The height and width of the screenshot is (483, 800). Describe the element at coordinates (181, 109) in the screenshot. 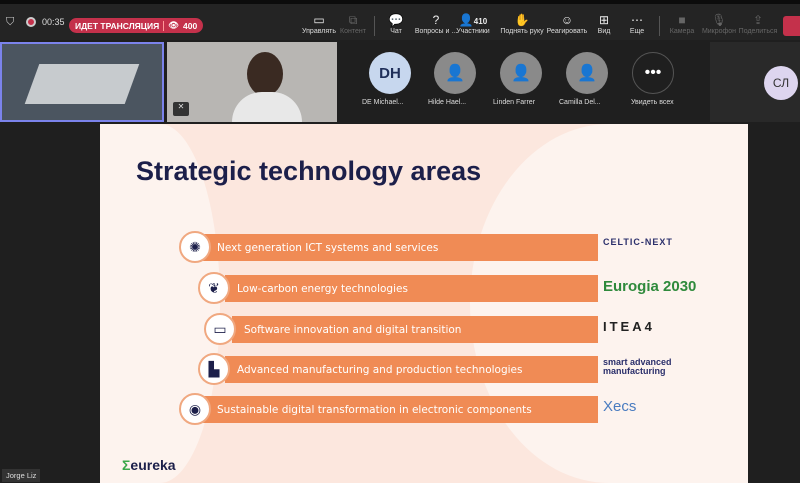

I see `mic-off-icon: ✕` at that location.